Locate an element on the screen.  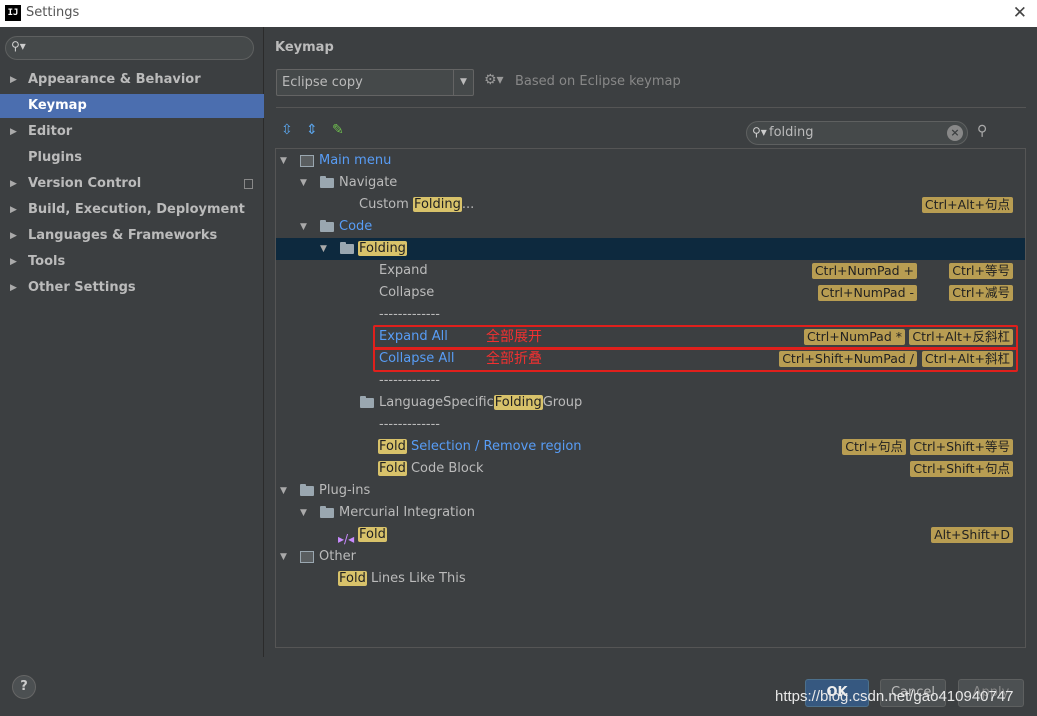
help-icon: ? is located at coordinates (24, 687).